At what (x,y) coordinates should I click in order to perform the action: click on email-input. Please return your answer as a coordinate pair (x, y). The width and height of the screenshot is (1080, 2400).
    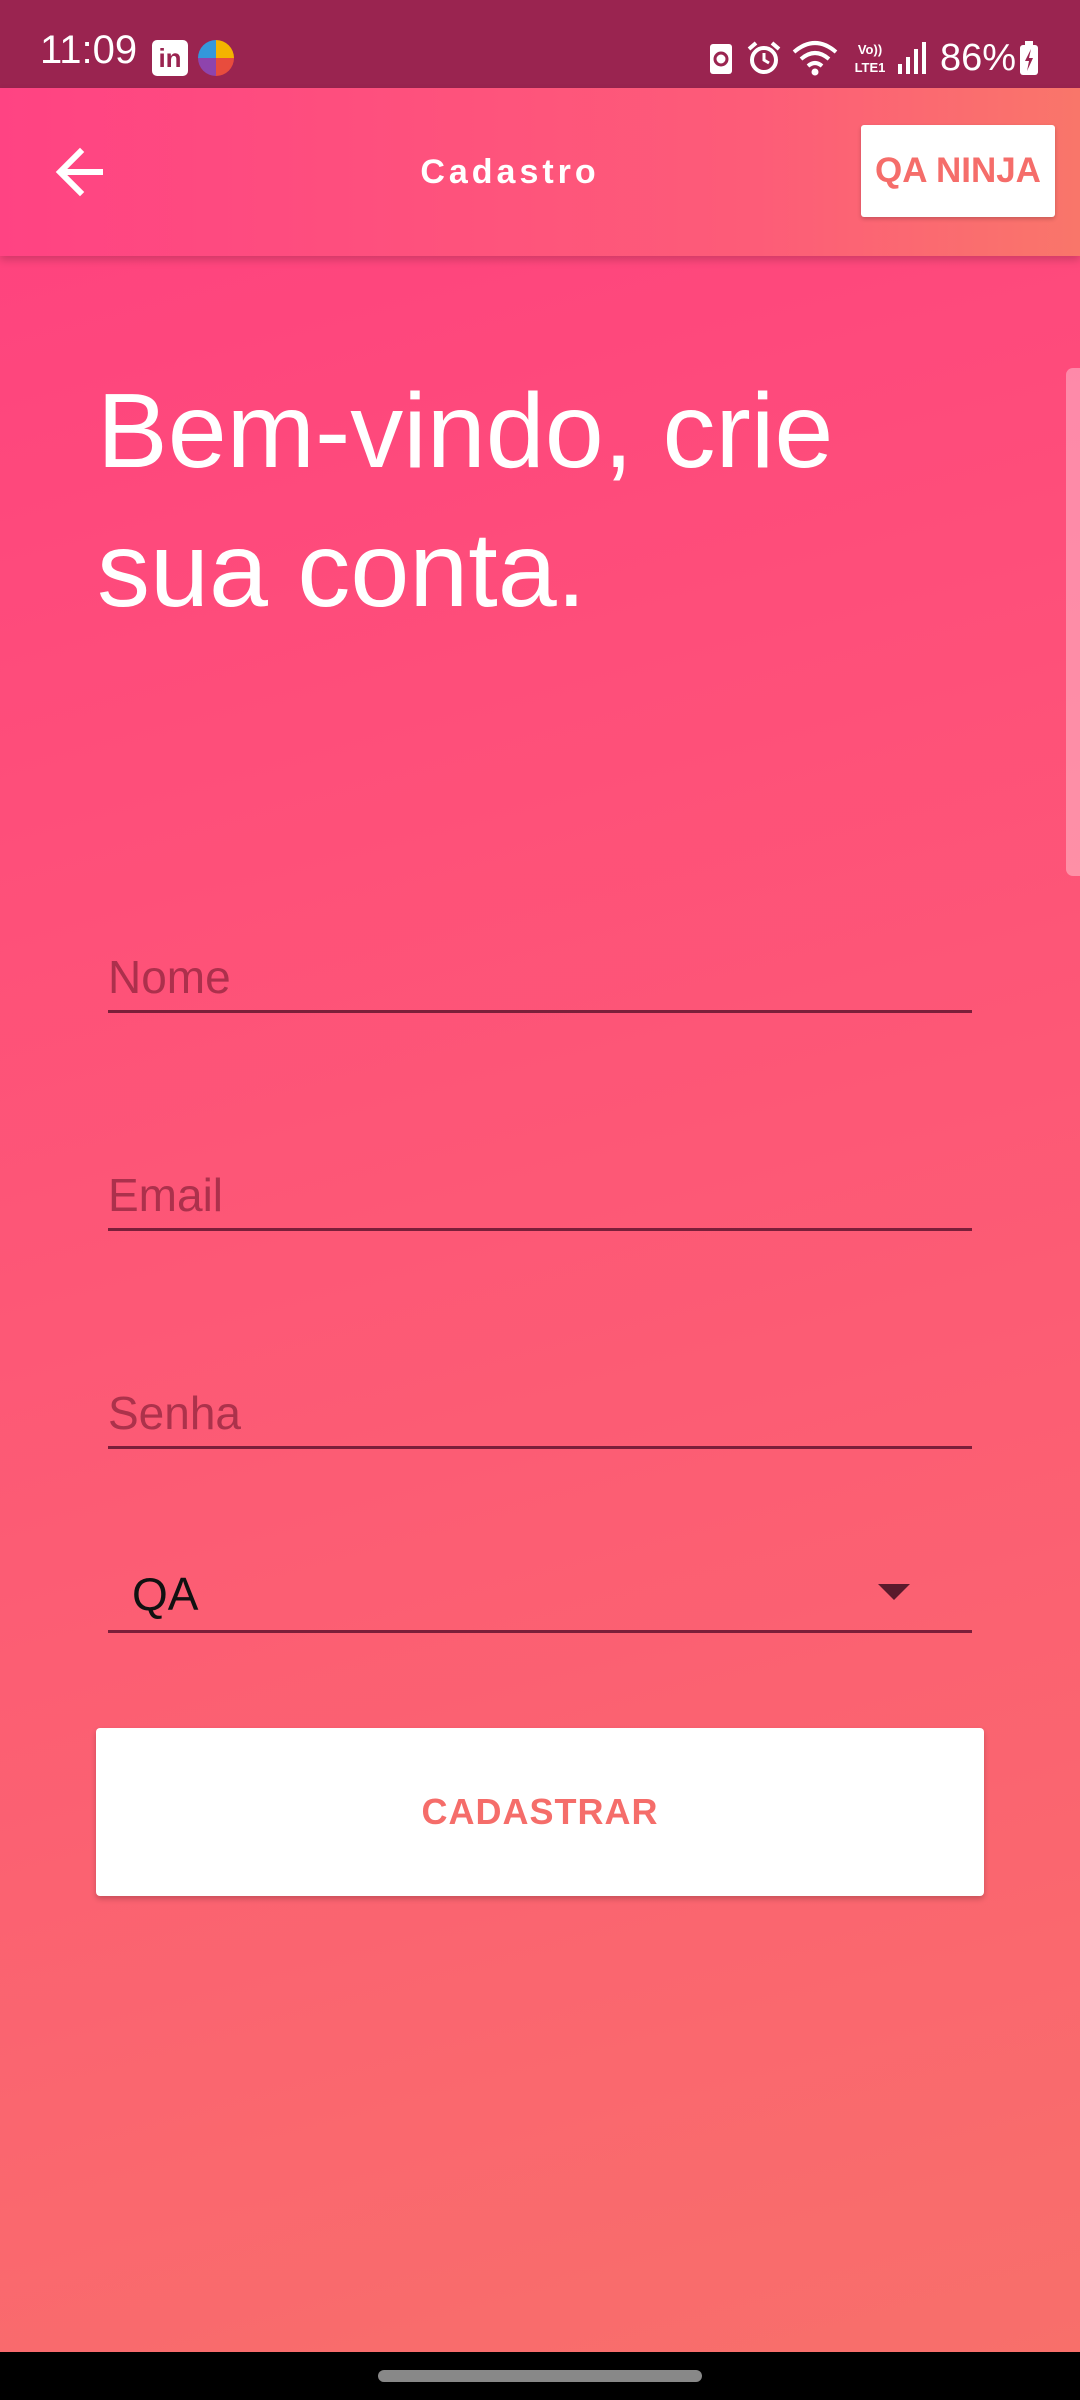
    Looking at the image, I should click on (540, 1195).